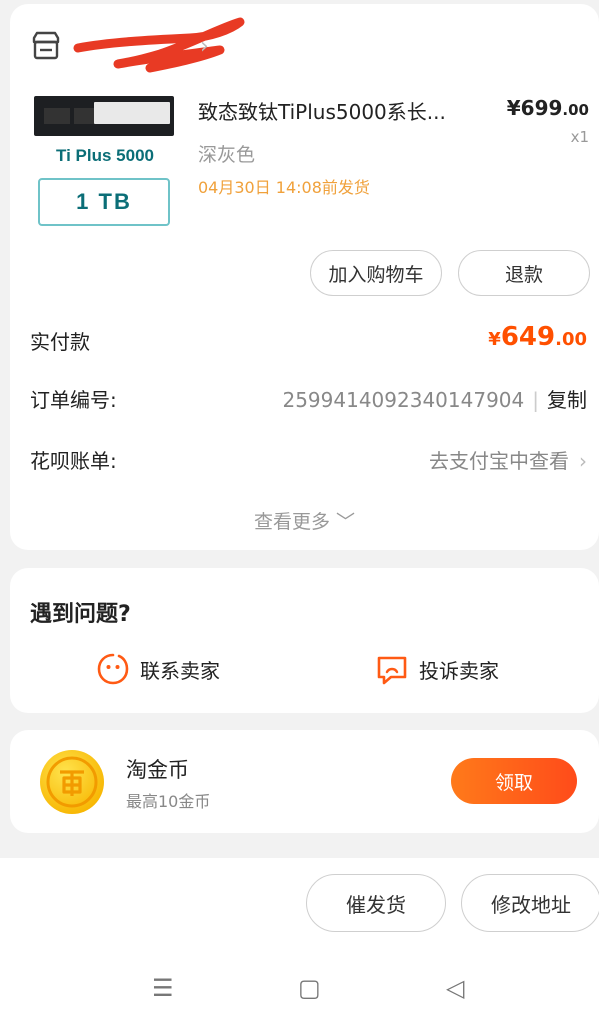  What do you see at coordinates (159, 45) in the screenshot?
I see `redacted-shop-name` at bounding box center [159, 45].